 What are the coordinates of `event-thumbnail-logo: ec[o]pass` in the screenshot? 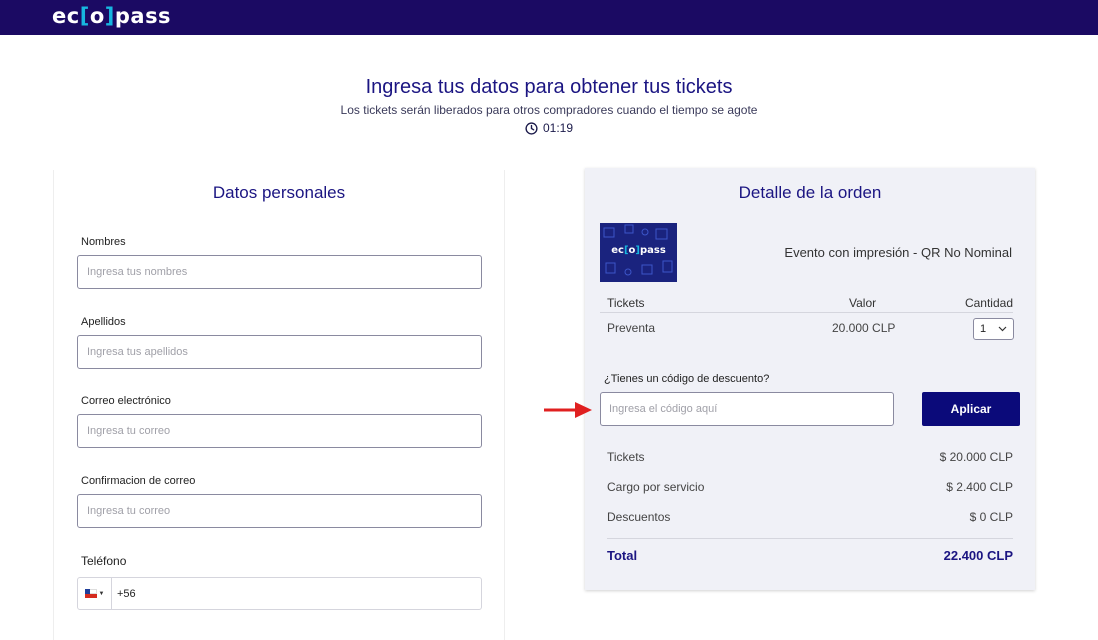 It's located at (638, 250).